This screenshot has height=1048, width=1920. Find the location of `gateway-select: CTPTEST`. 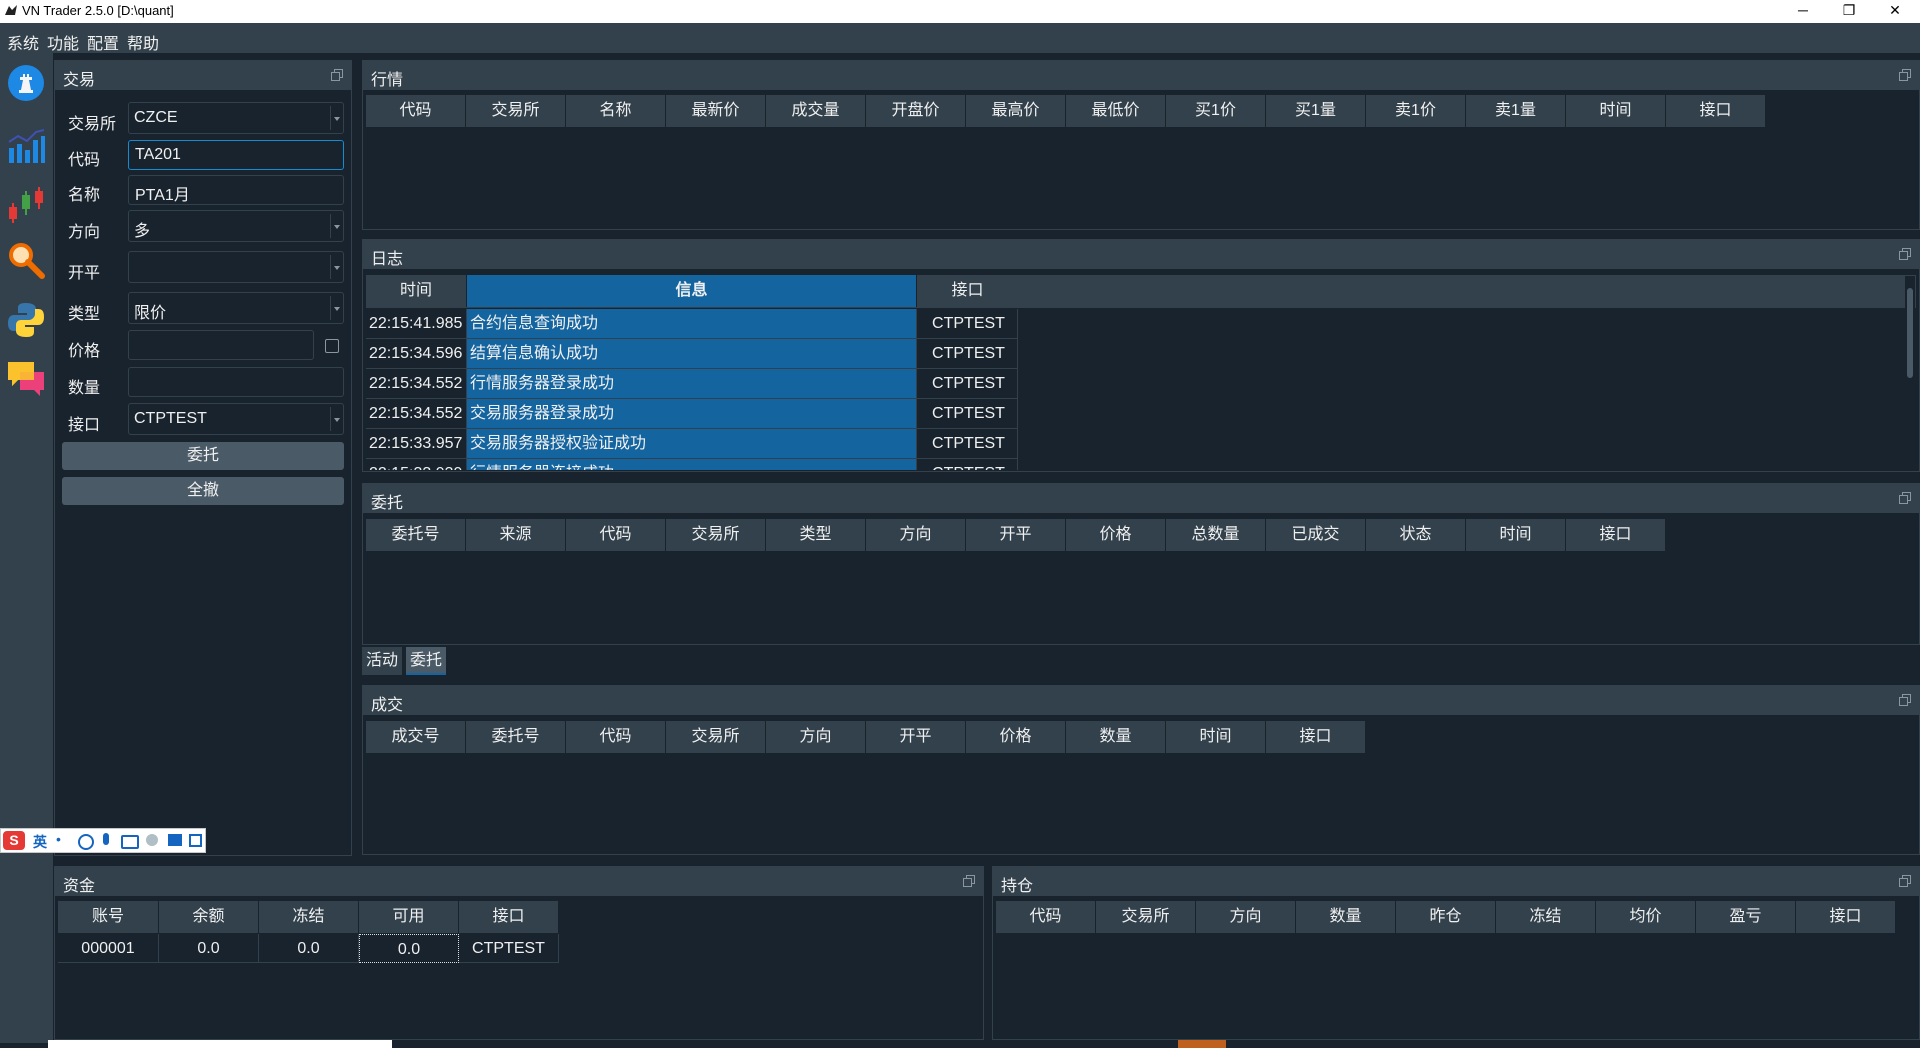

gateway-select: CTPTEST is located at coordinates (236, 419).